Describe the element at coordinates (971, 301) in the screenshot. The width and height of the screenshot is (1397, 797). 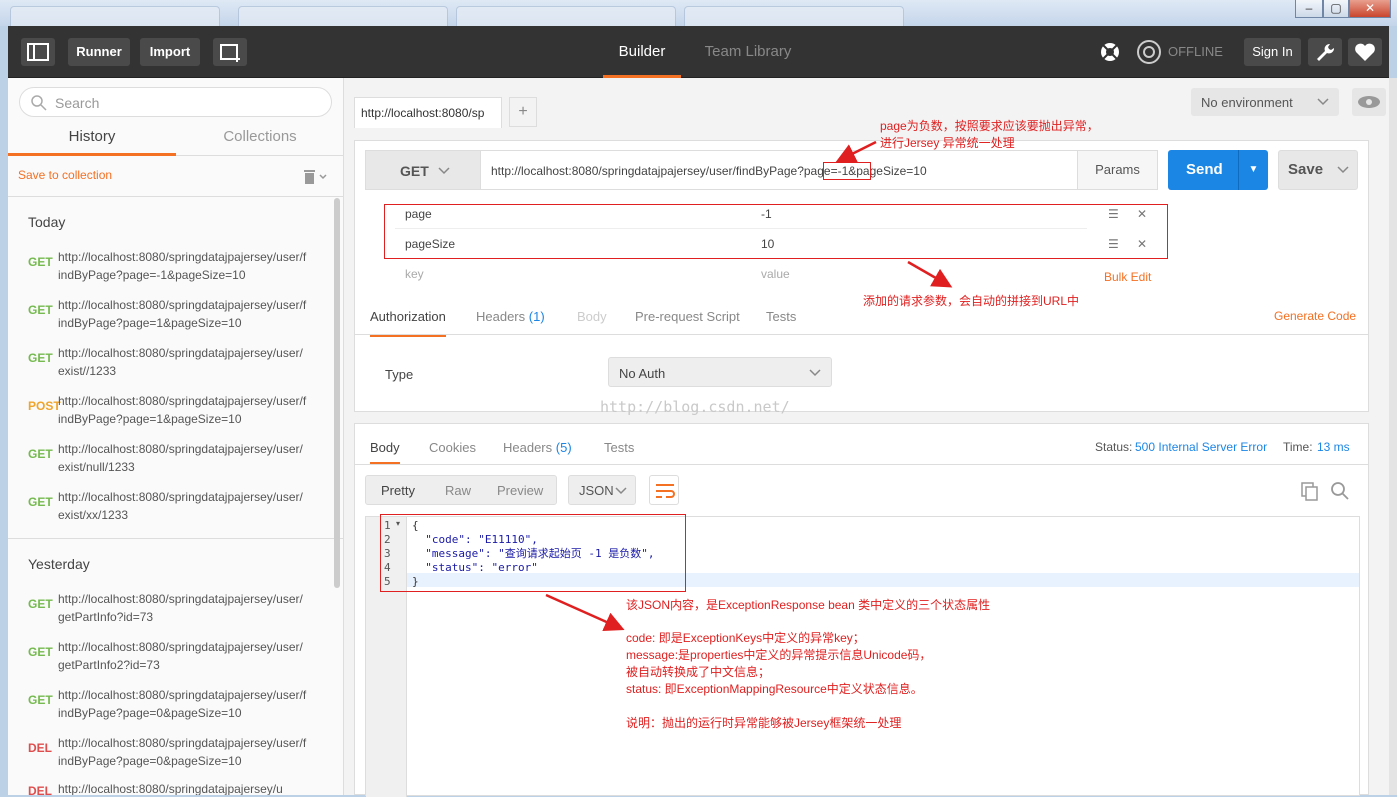
I see `annotation-note: 添加的请求参数，会自动的拼接到URL中` at that location.